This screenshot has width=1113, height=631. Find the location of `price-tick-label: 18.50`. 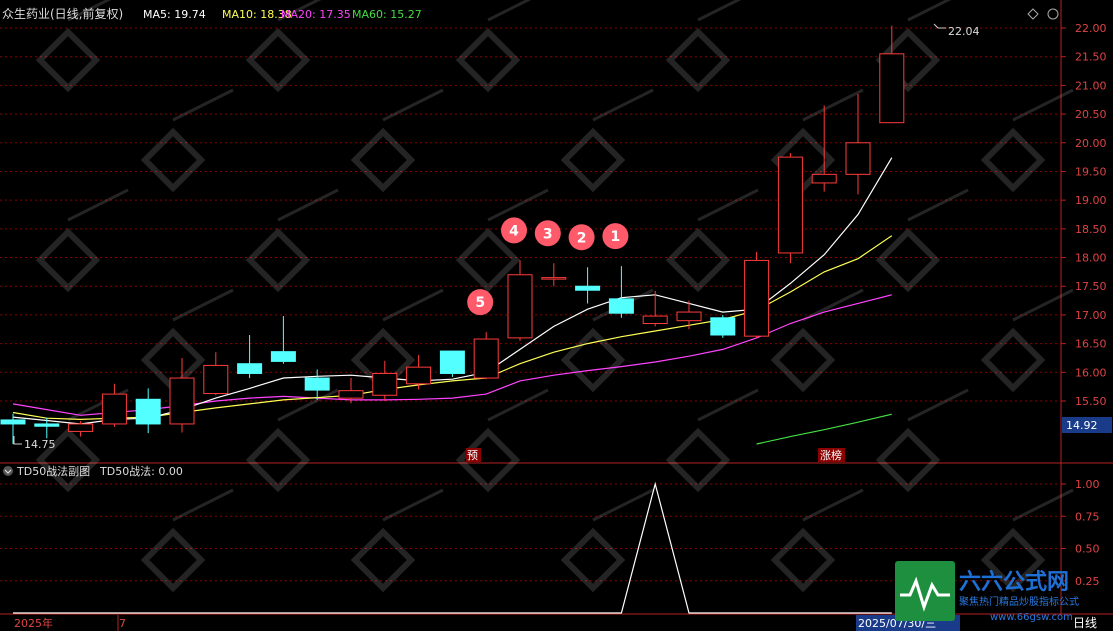

price-tick-label: 18.50 is located at coordinates (1091, 229).